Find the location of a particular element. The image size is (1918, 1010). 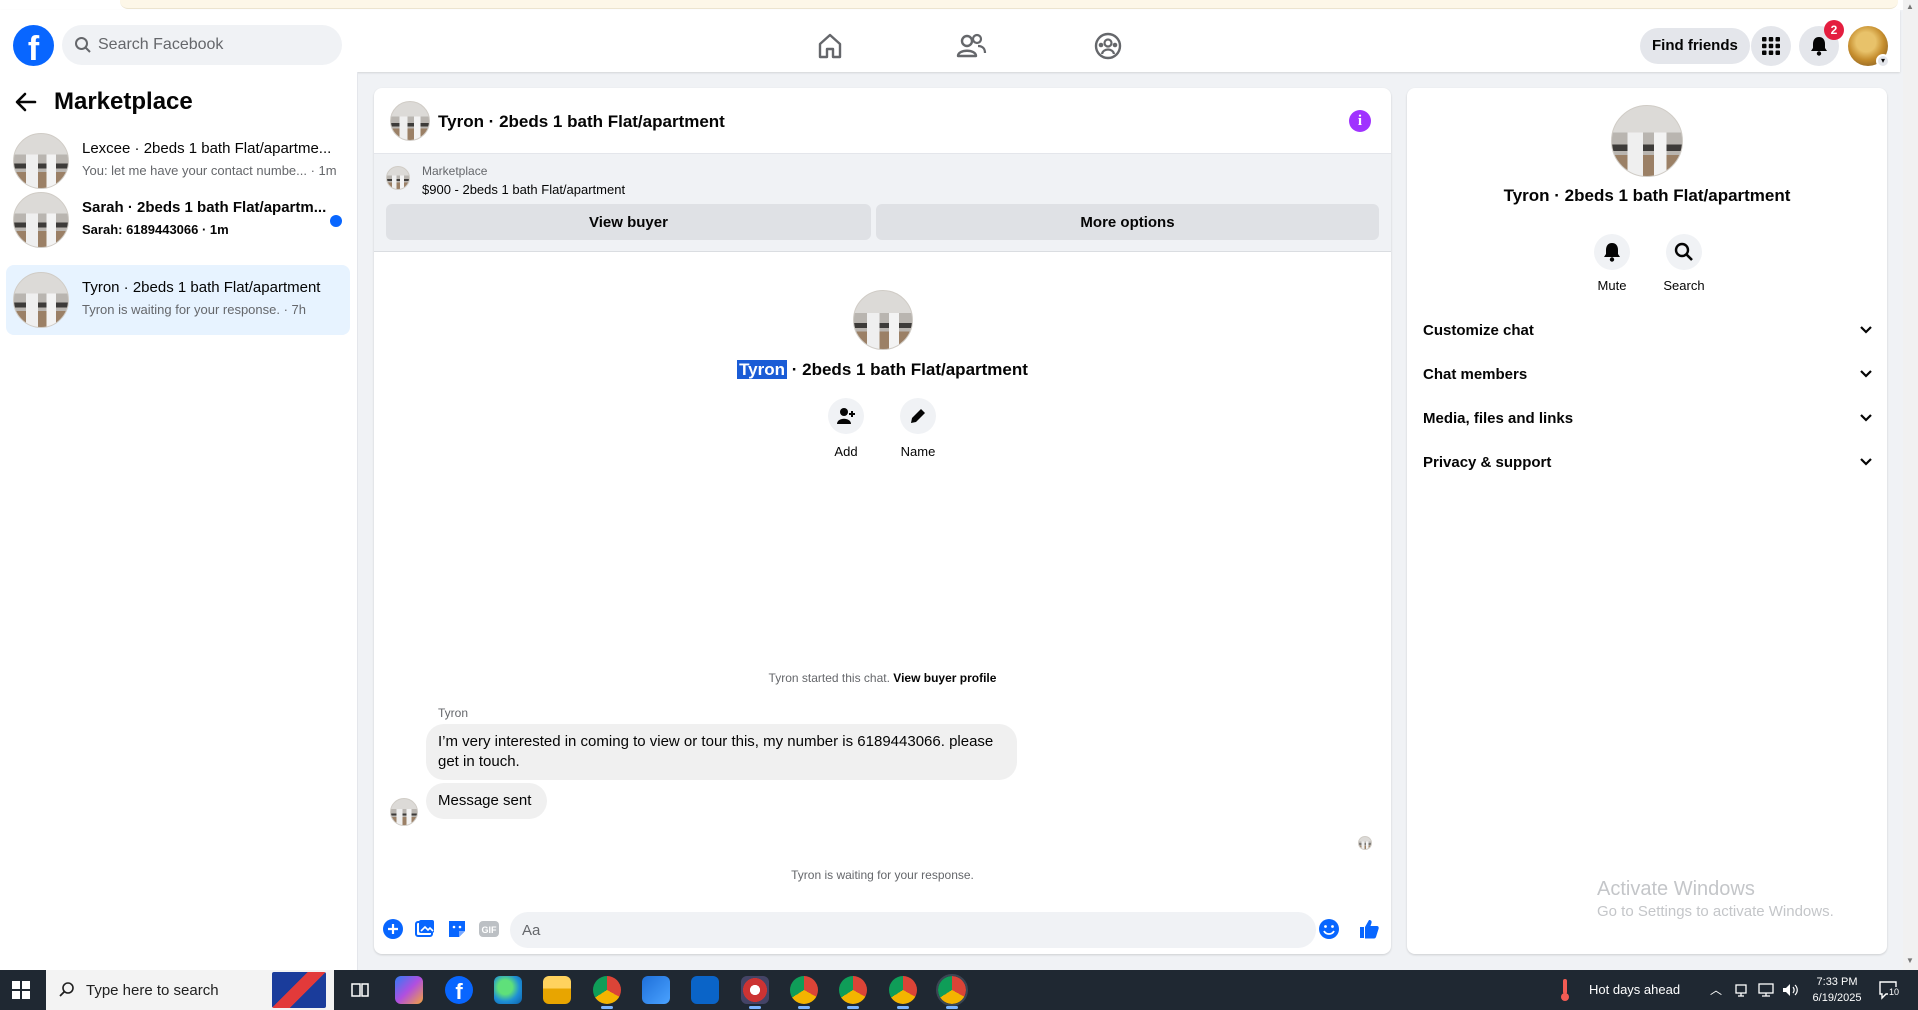

activate-windows-subtitle: Go to Settings to activate Windows. is located at coordinates (1715, 911).